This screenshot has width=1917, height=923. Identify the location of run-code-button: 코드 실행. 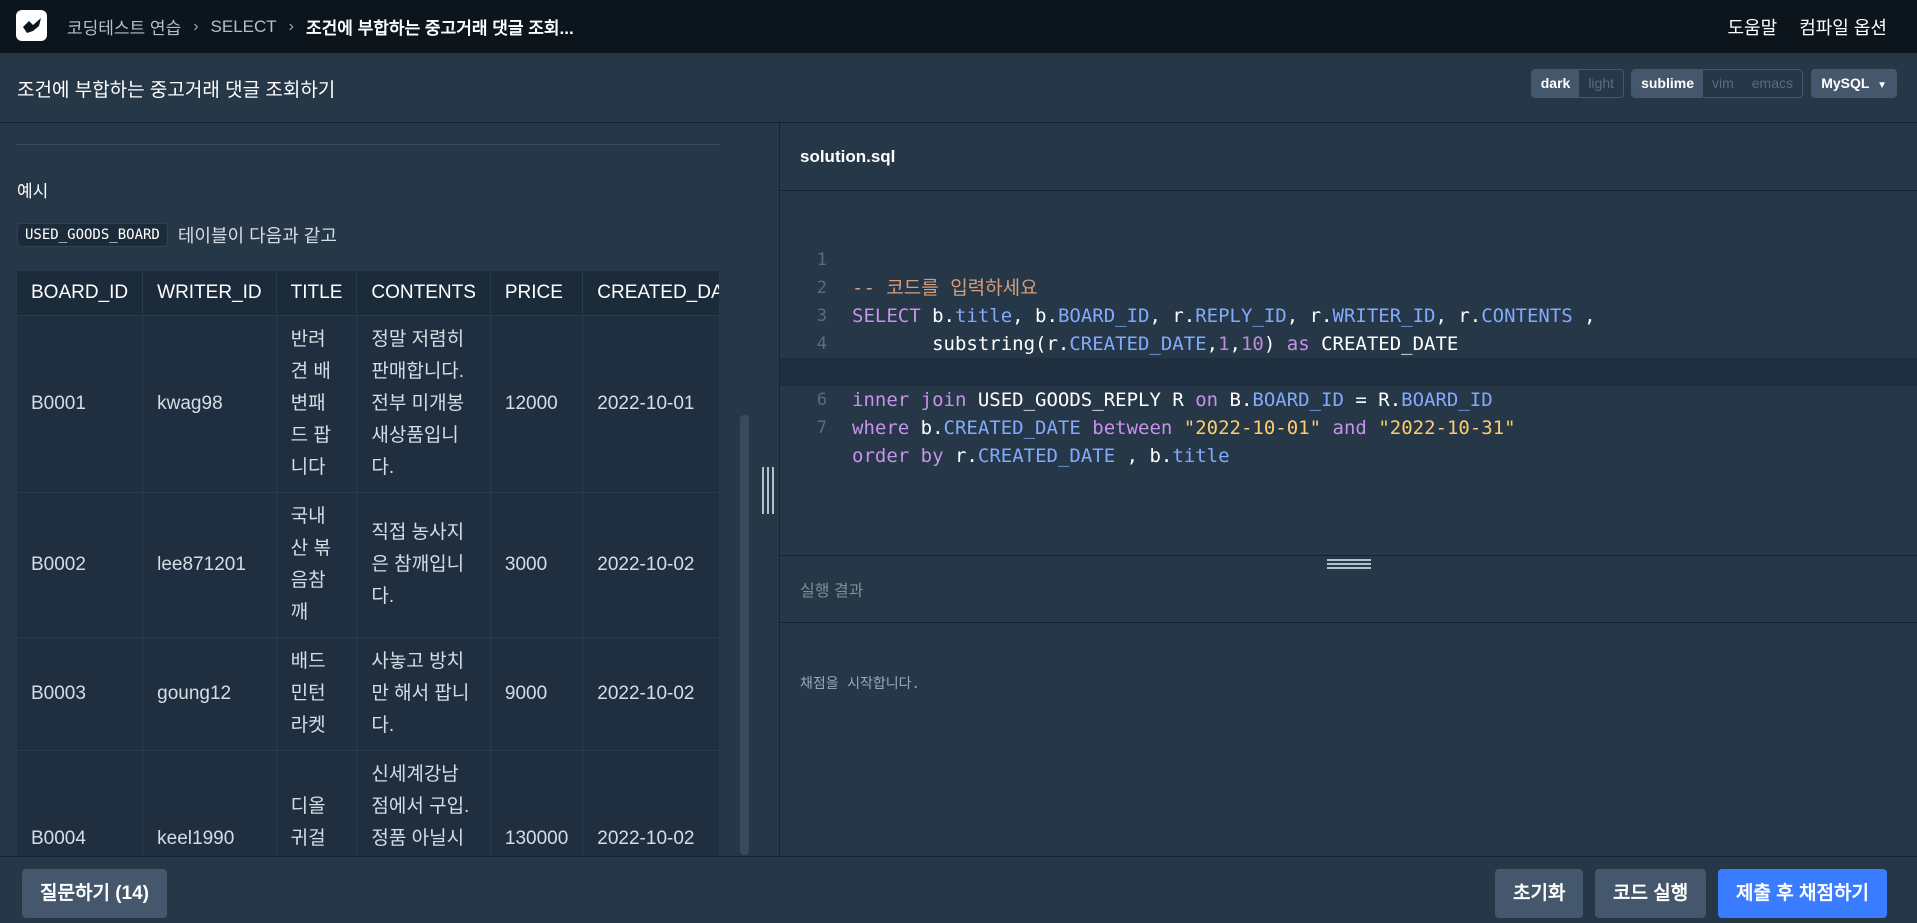
(1651, 893).